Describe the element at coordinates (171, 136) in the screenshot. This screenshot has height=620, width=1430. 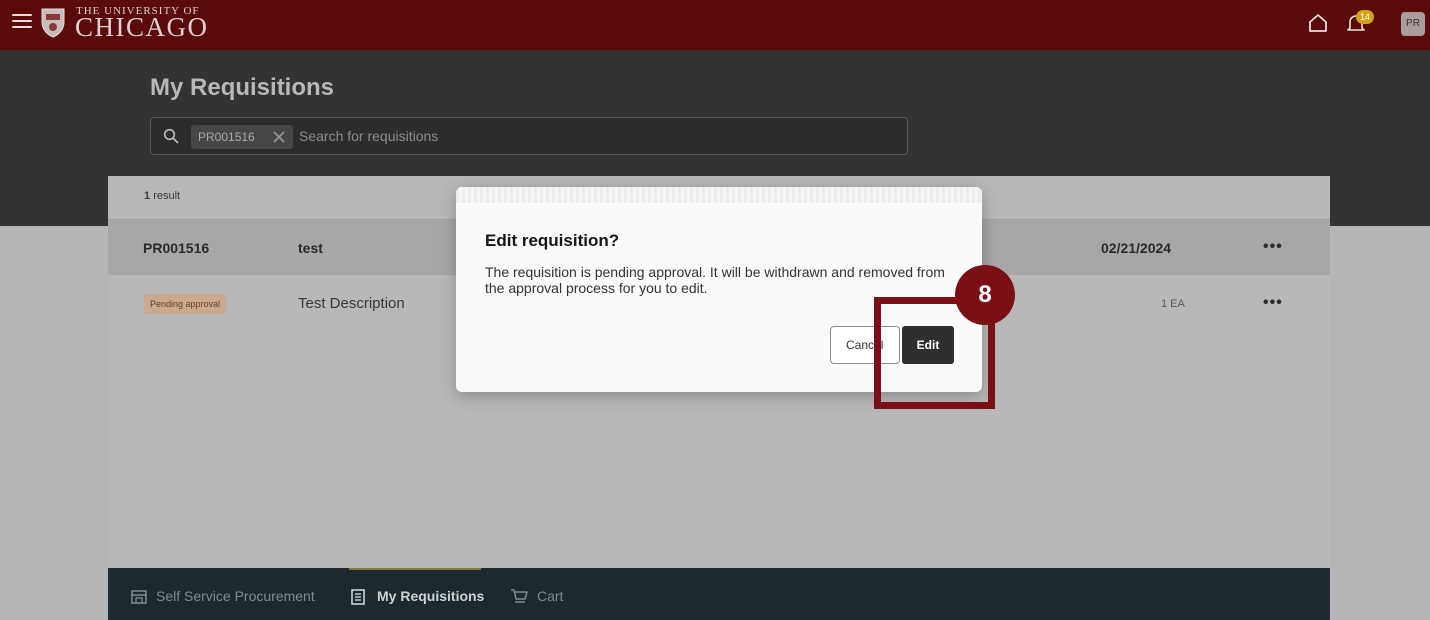
I see `search-icon` at that location.